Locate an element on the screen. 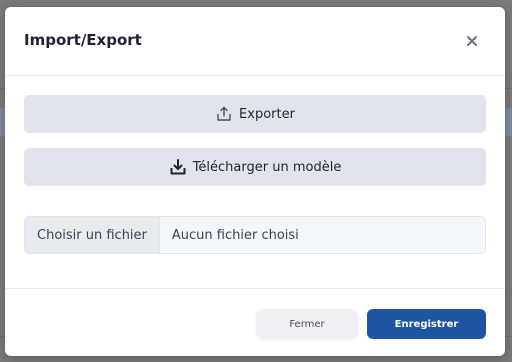 This screenshot has width=512, height=362. save-button: Enregistrer is located at coordinates (426, 324).